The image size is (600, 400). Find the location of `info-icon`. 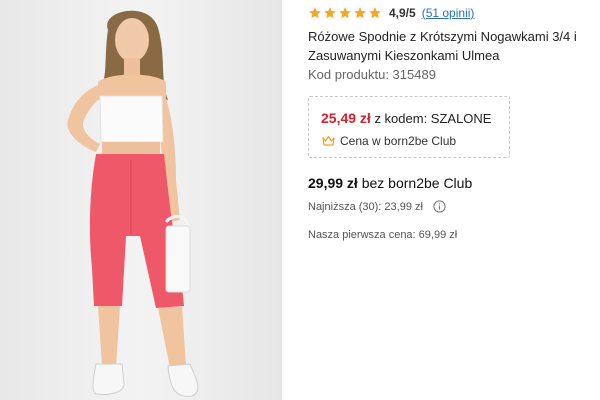

info-icon is located at coordinates (439, 206).